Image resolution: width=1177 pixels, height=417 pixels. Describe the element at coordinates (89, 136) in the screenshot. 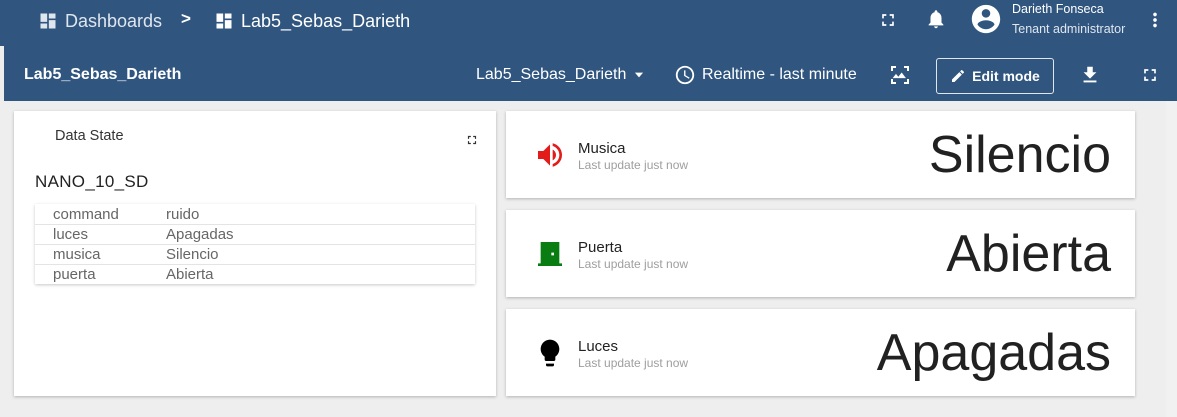

I see `widget-title: Data State` at that location.